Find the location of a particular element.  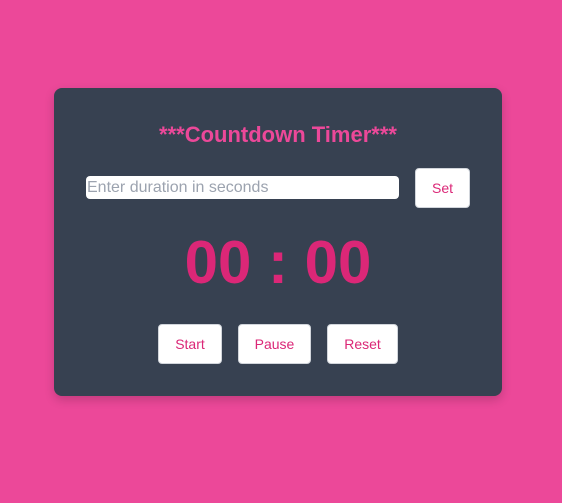

start-button: Start is located at coordinates (190, 344).